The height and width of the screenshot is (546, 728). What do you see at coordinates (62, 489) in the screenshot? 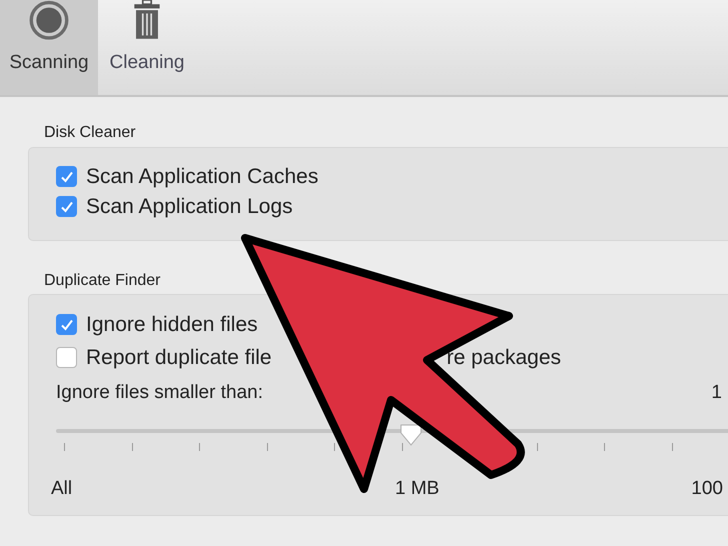
I see `slider-label: All` at bounding box center [62, 489].